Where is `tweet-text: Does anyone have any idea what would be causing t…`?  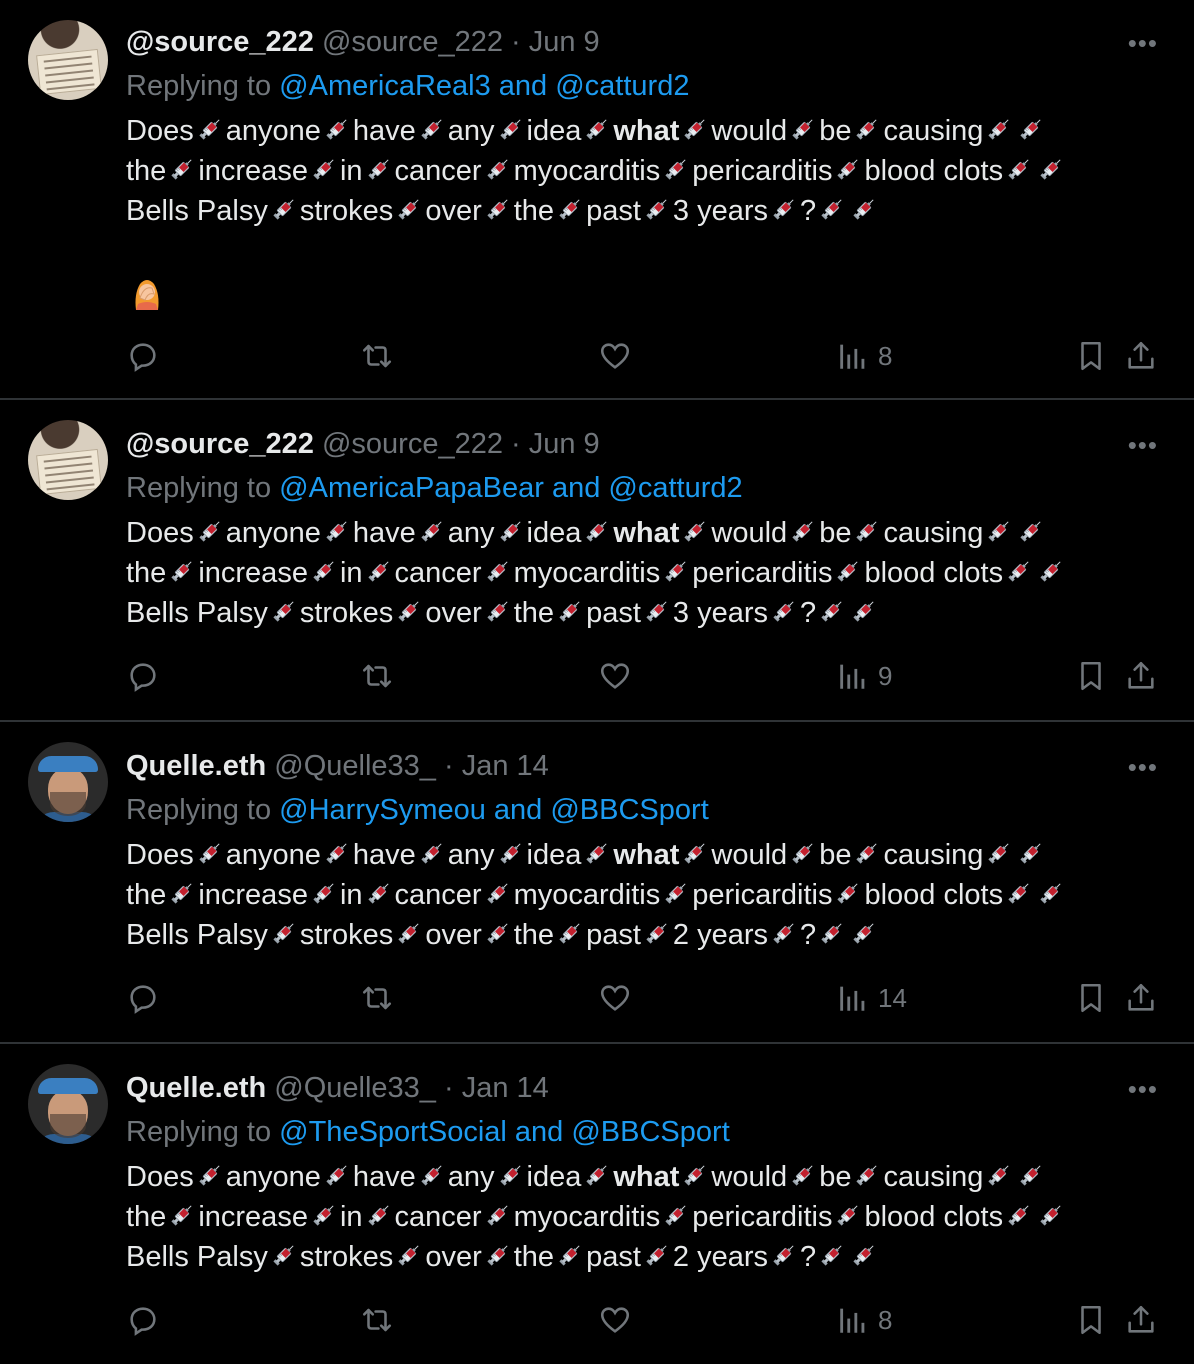
tweet-text: Does anyone have any idea what would be causing t… is located at coordinates (646, 1217).